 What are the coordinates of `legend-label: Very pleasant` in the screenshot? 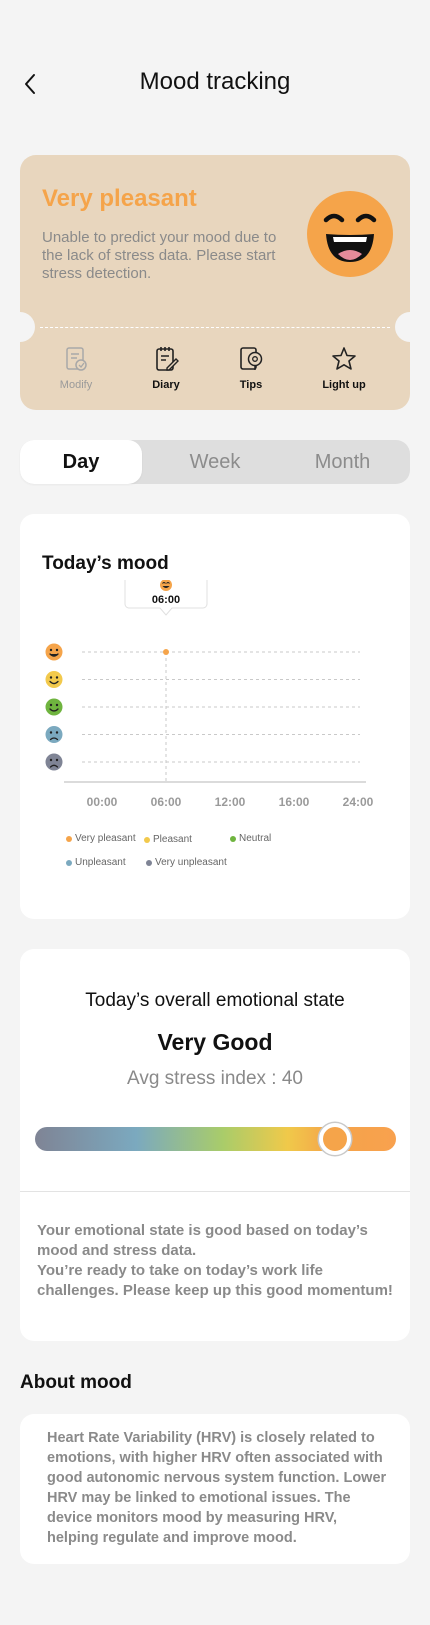 It's located at (105, 838).